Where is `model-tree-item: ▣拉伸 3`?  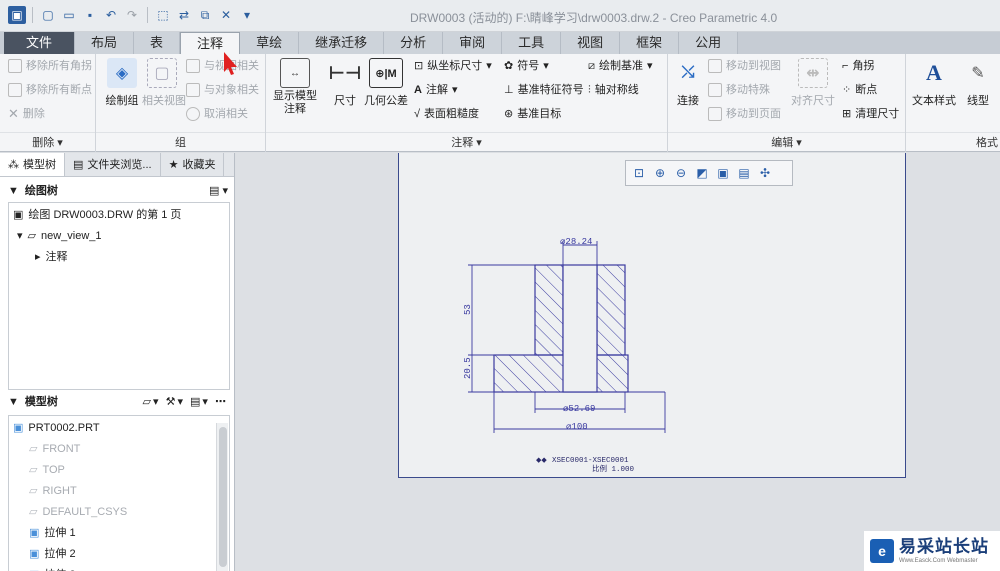 model-tree-item: ▣拉伸 3 is located at coordinates (52, 568).